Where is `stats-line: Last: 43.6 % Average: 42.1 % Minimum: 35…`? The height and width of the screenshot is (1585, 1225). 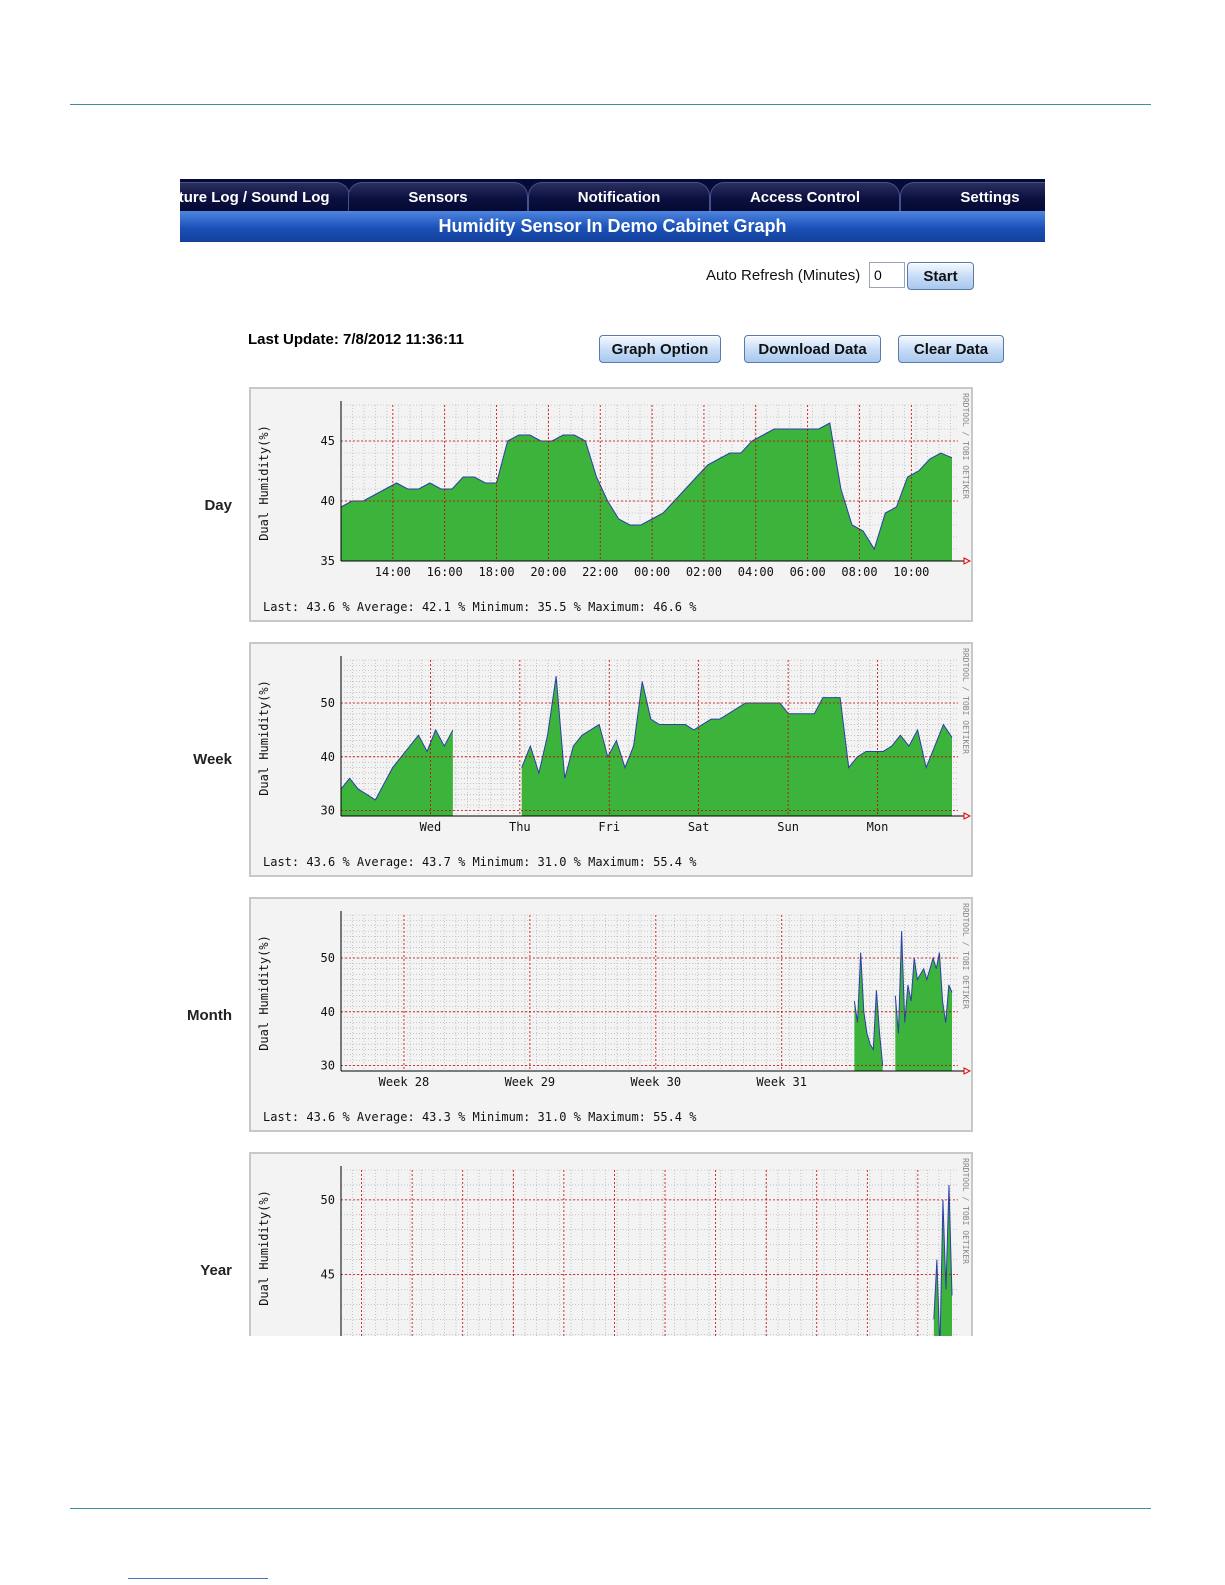
stats-line: Last: 43.6 % Average: 42.1 % Minimum: 35… is located at coordinates (480, 607).